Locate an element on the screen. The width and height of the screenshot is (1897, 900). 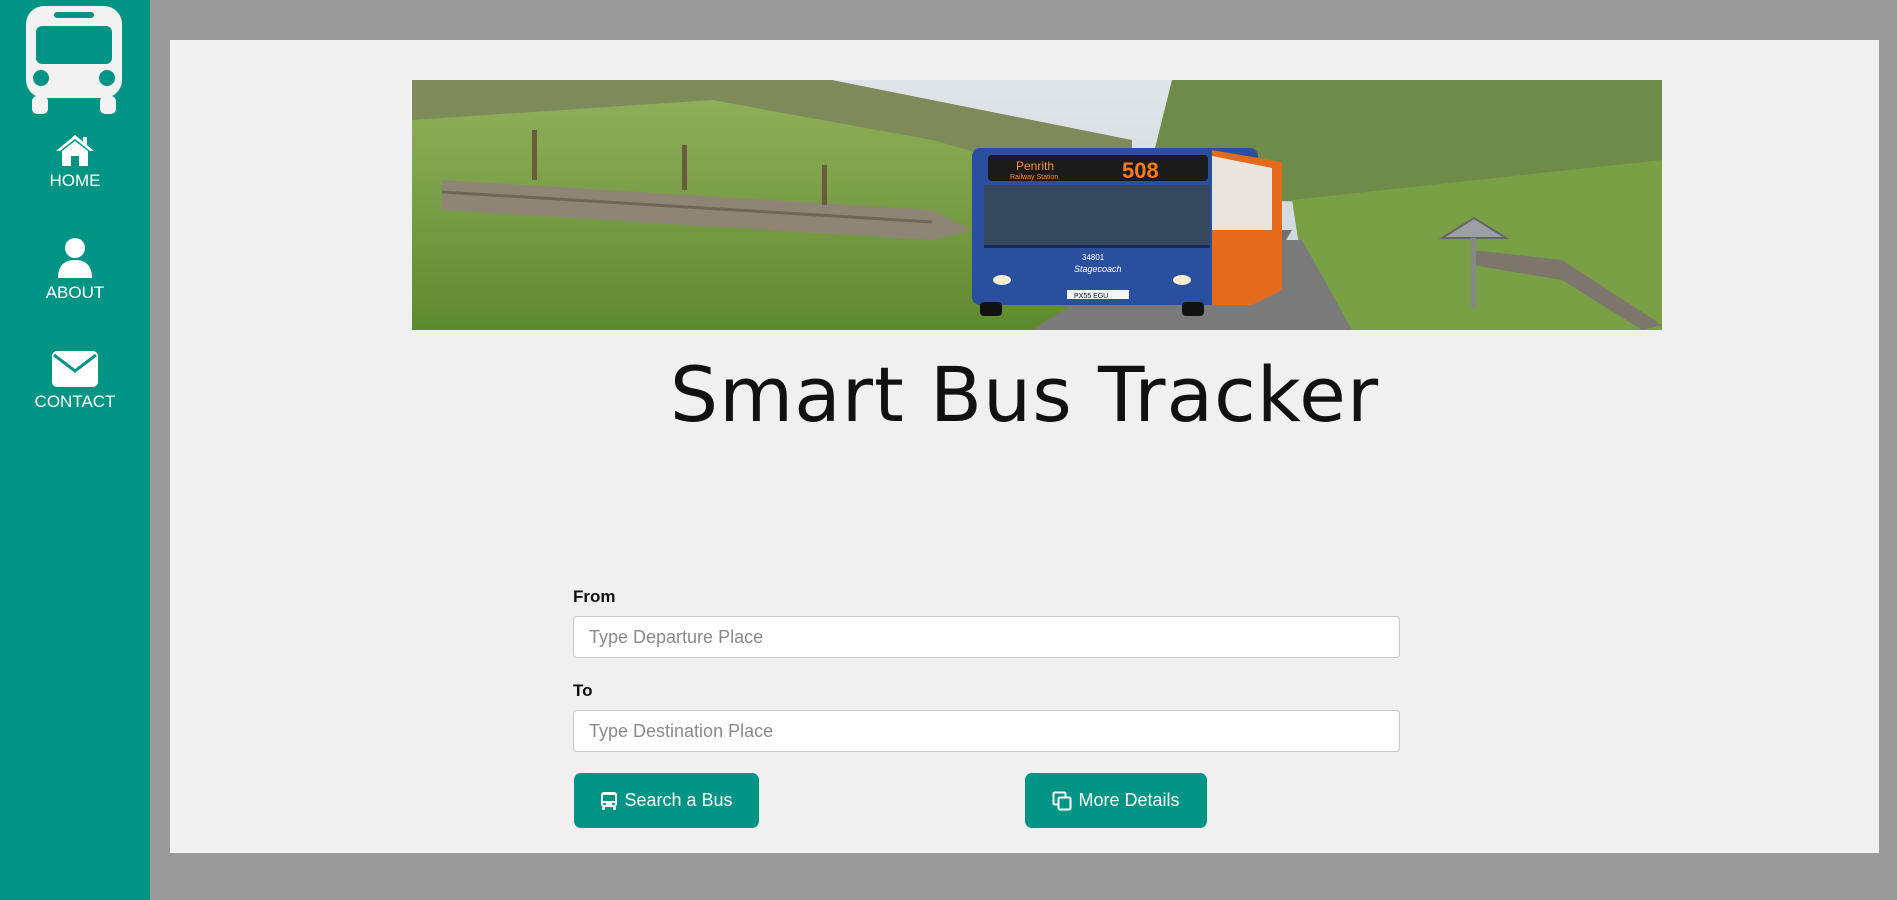
user-icon is located at coordinates (75, 258).